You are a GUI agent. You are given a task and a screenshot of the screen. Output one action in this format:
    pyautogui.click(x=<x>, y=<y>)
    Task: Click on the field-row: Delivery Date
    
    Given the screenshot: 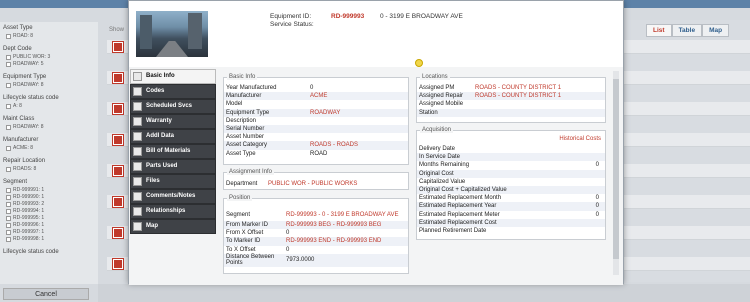 What is the action you would take?
    pyautogui.click(x=511, y=149)
    